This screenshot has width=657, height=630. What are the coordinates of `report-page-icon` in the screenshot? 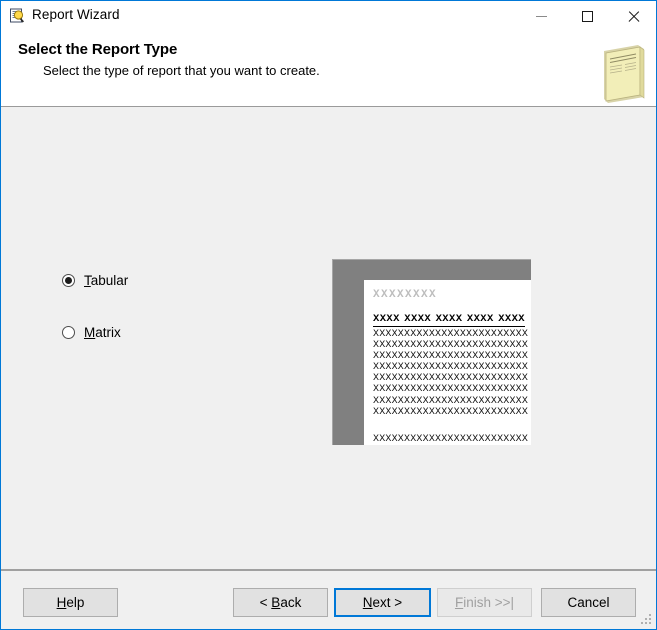 It's located at (623, 74).